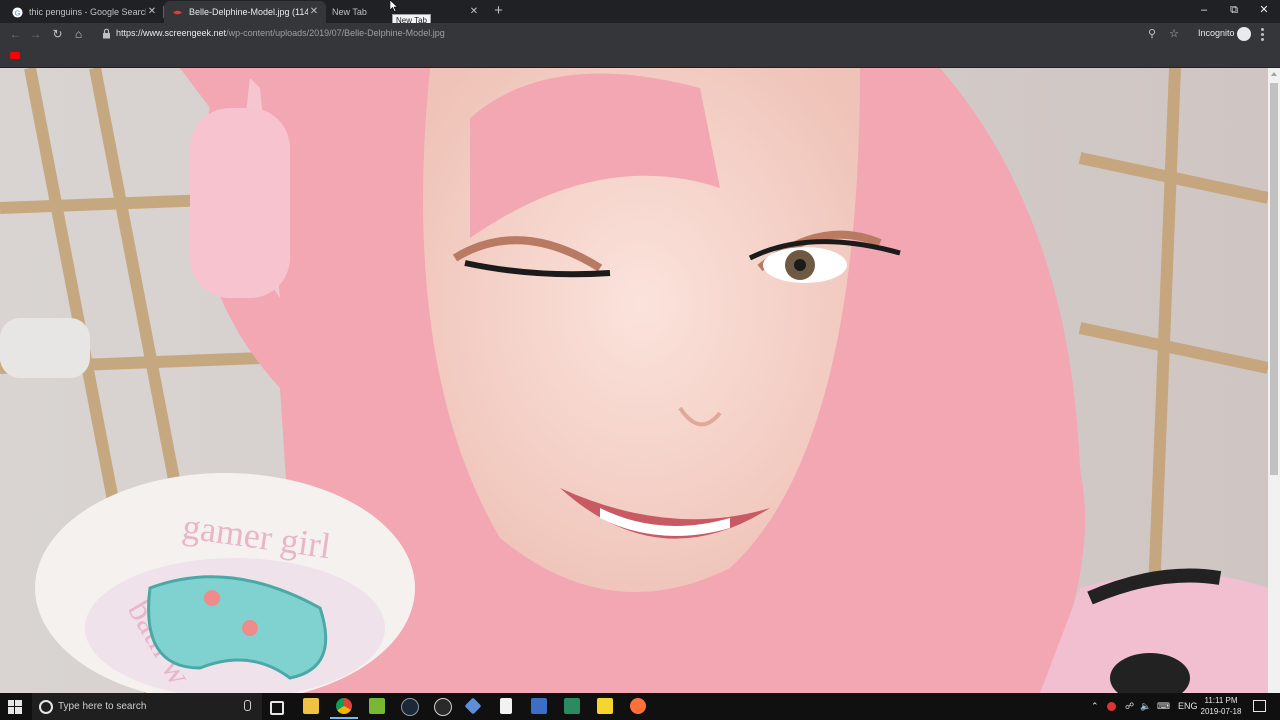  I want to click on windows-start-icon, so click(15, 707).